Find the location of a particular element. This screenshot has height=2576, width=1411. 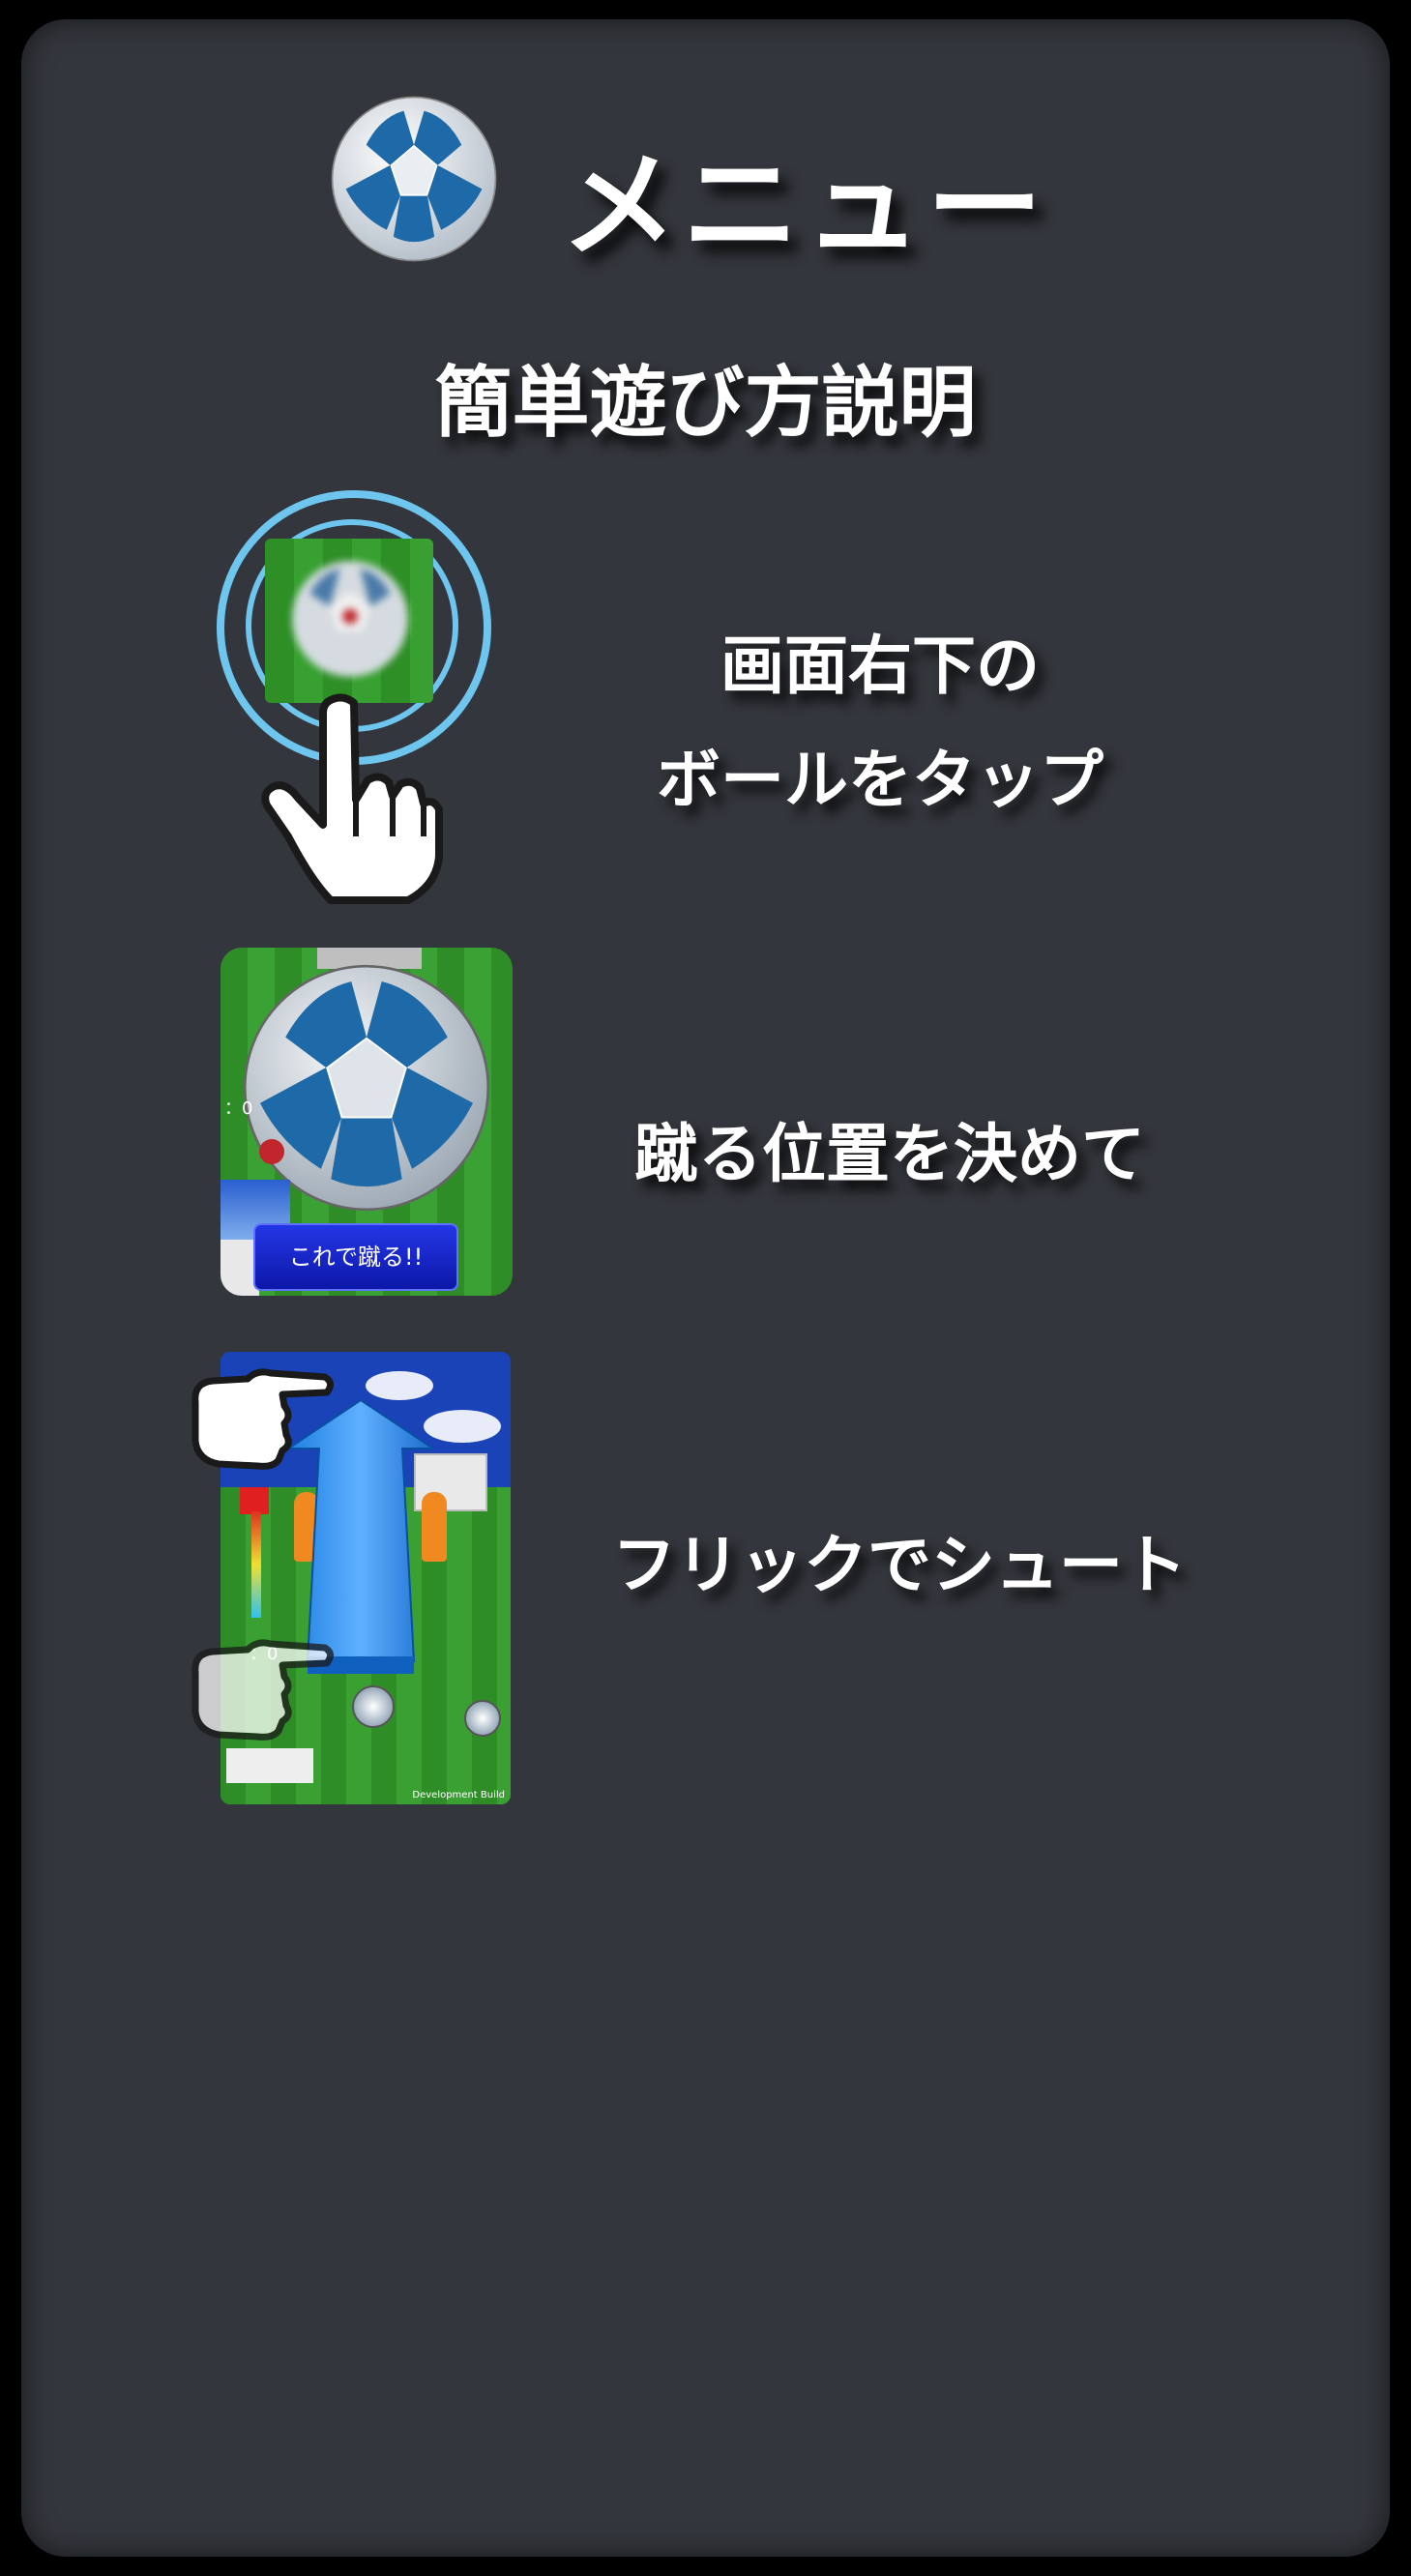

step-2-text: 蹴る位置を決めて is located at coordinates (889, 1154).